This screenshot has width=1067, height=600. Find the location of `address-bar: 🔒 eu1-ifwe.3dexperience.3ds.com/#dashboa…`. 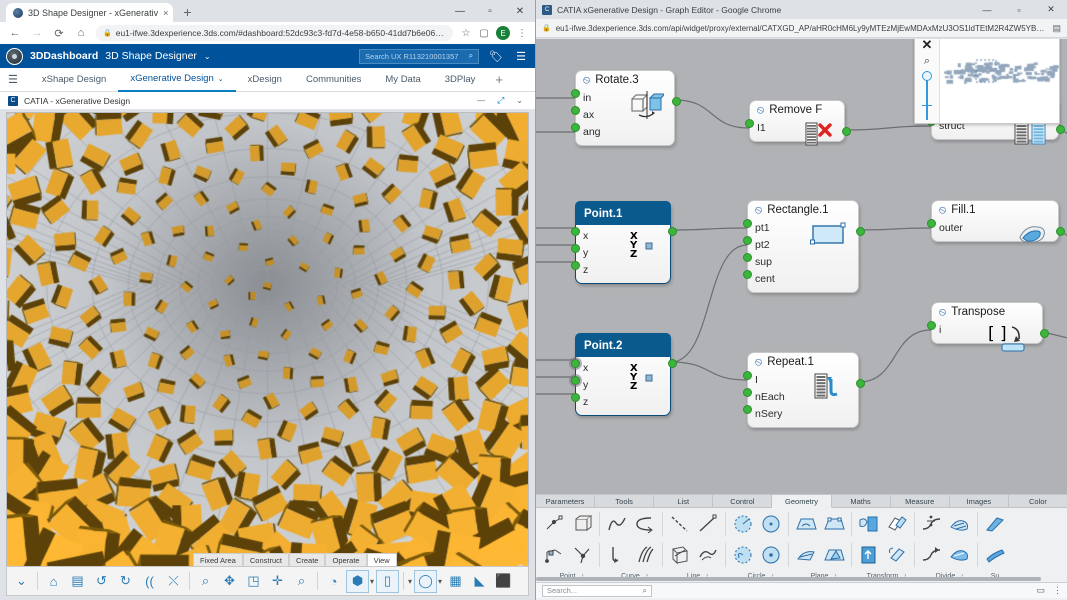

address-bar: 🔒 eu1-ifwe.3dexperience.3ds.com/#dashboa… is located at coordinates (274, 33).